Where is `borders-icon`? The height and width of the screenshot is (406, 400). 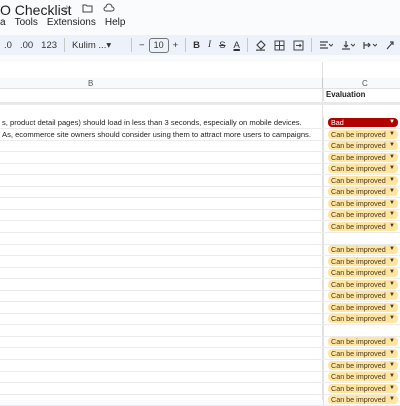
borders-icon is located at coordinates (279, 45).